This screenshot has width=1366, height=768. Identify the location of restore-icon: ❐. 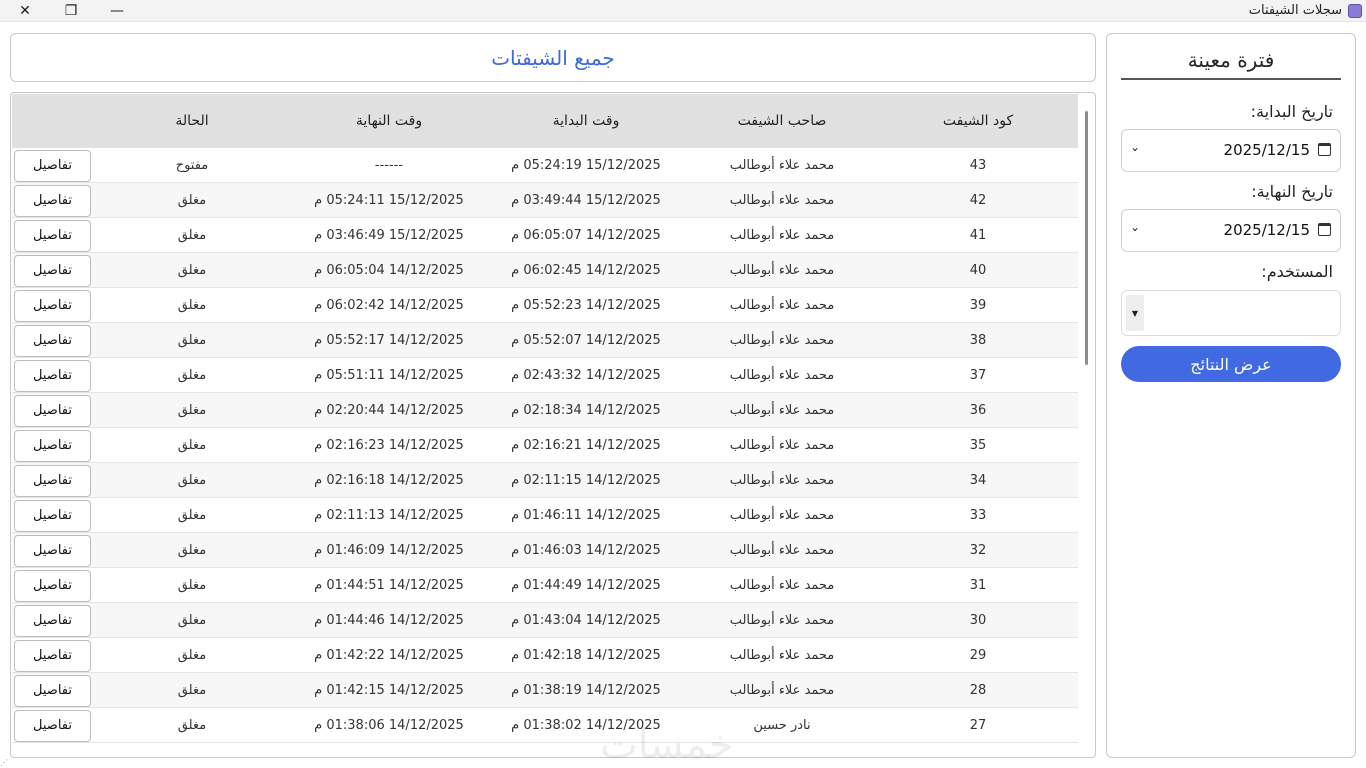
(71, 11).